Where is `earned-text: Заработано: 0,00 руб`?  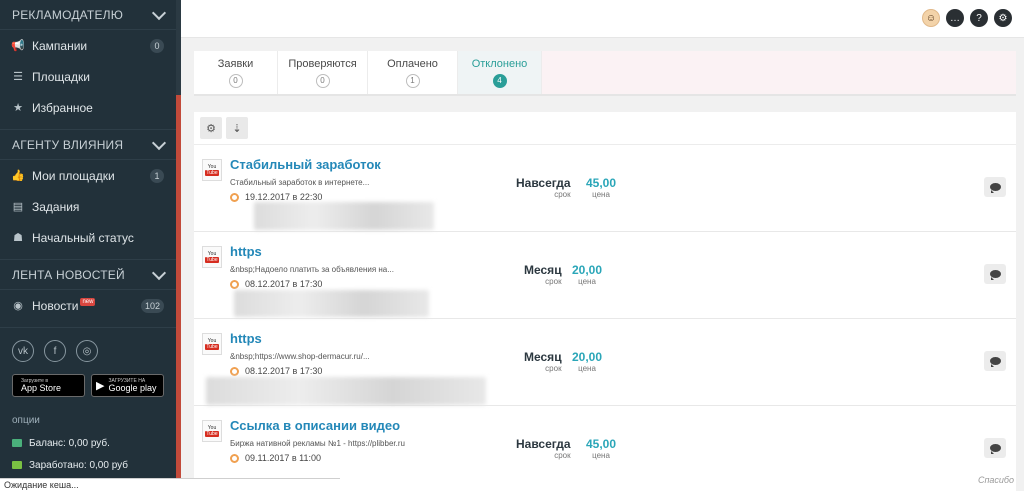 earned-text: Заработано: 0,00 руб is located at coordinates (78, 465).